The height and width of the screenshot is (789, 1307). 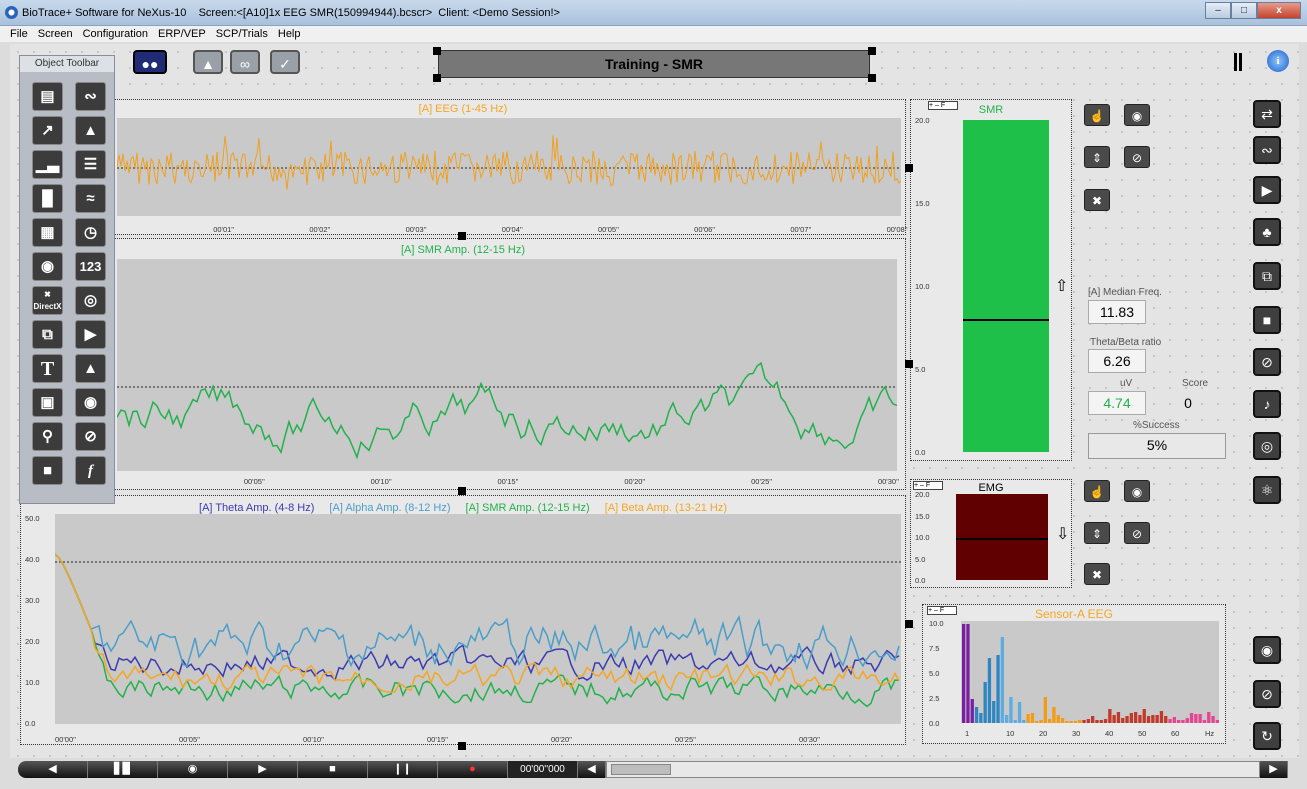 What do you see at coordinates (189, 739) in the screenshot?
I see `x-tick-label: 00'05''` at bounding box center [189, 739].